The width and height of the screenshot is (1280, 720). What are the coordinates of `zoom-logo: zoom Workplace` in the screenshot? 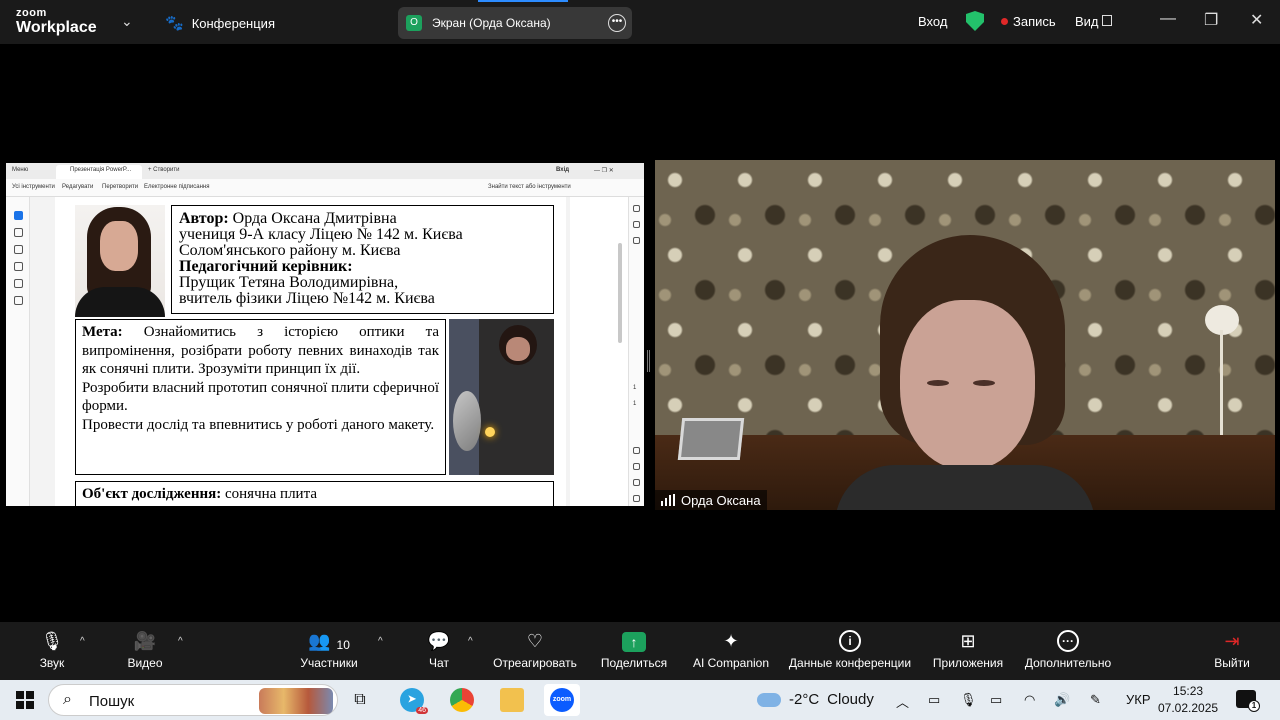 It's located at (56, 22).